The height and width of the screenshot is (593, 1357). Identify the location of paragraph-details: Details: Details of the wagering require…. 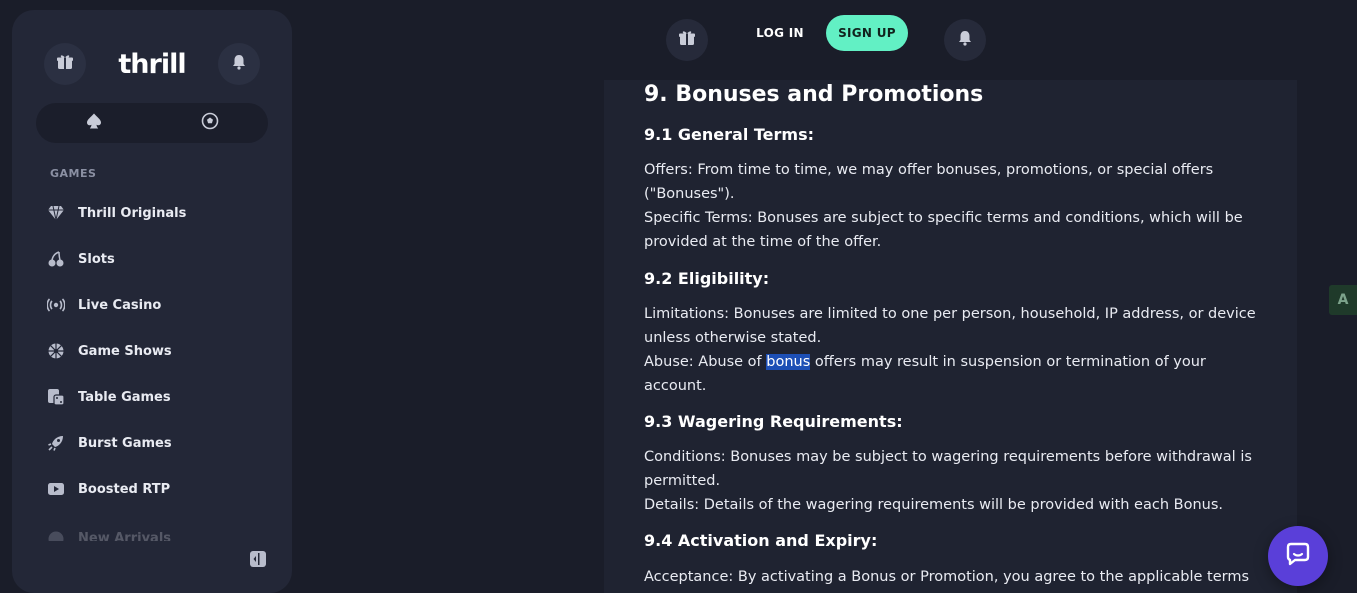
(933, 505).